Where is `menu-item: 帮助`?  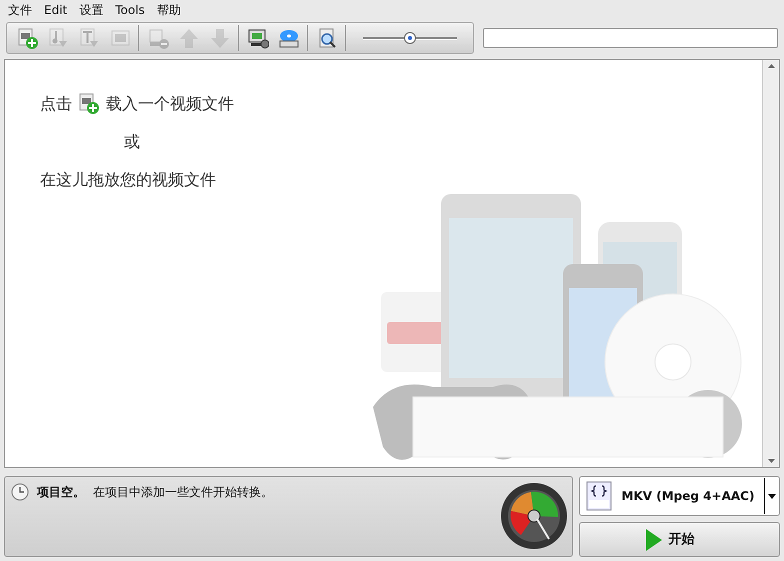
menu-item: 帮助 is located at coordinates (168, 10).